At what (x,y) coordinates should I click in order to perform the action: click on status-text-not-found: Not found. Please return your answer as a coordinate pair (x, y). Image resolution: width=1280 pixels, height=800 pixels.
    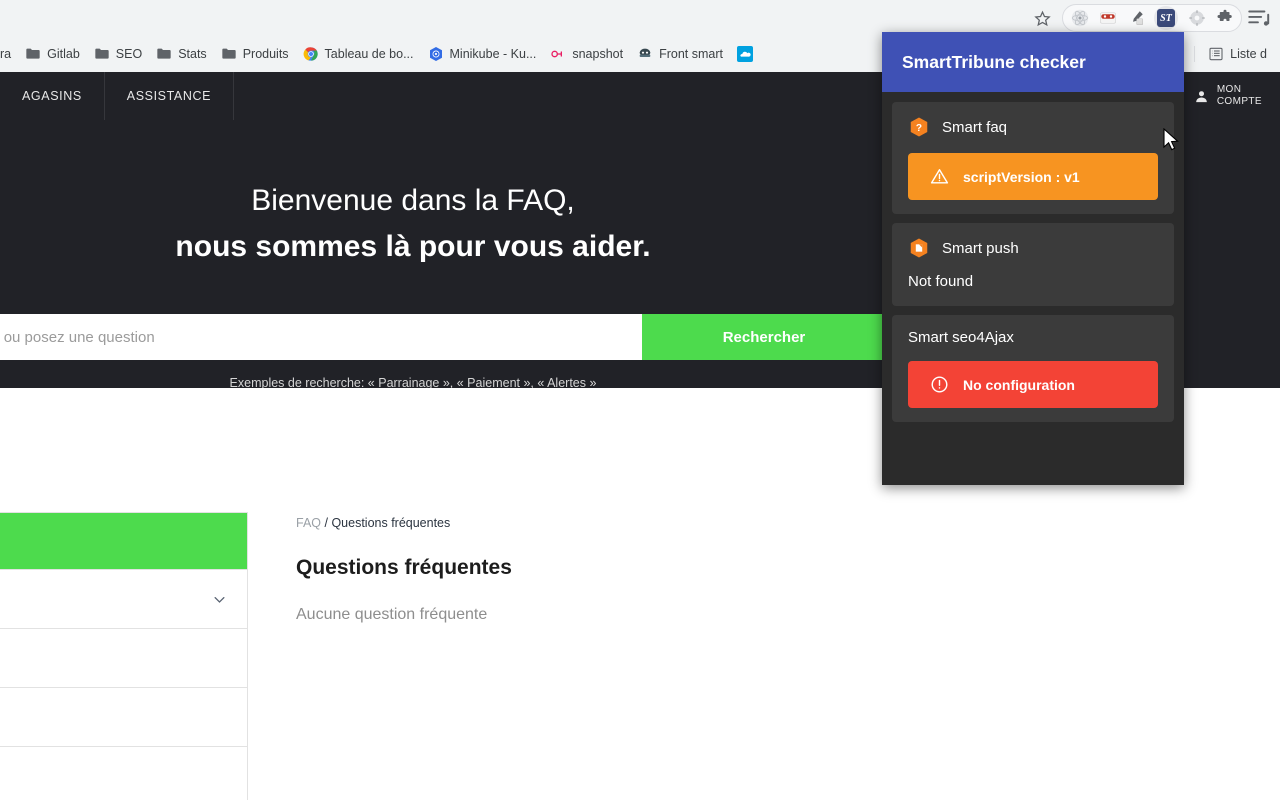
    Looking at the image, I should click on (941, 281).